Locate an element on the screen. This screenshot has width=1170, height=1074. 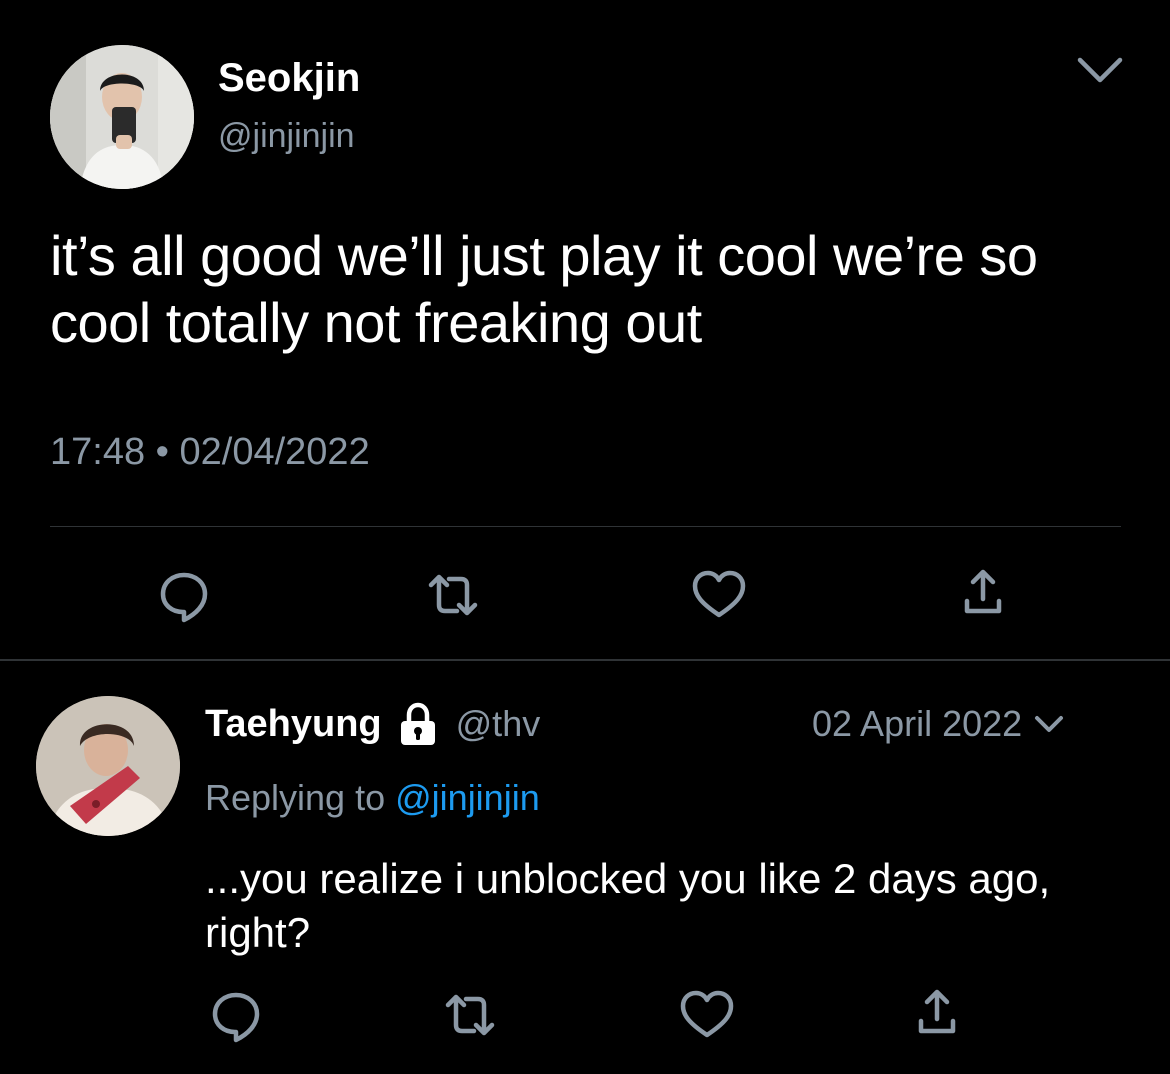
tweet-timestamp: 17:48 • 02/04/2022 is located at coordinates (210, 452).